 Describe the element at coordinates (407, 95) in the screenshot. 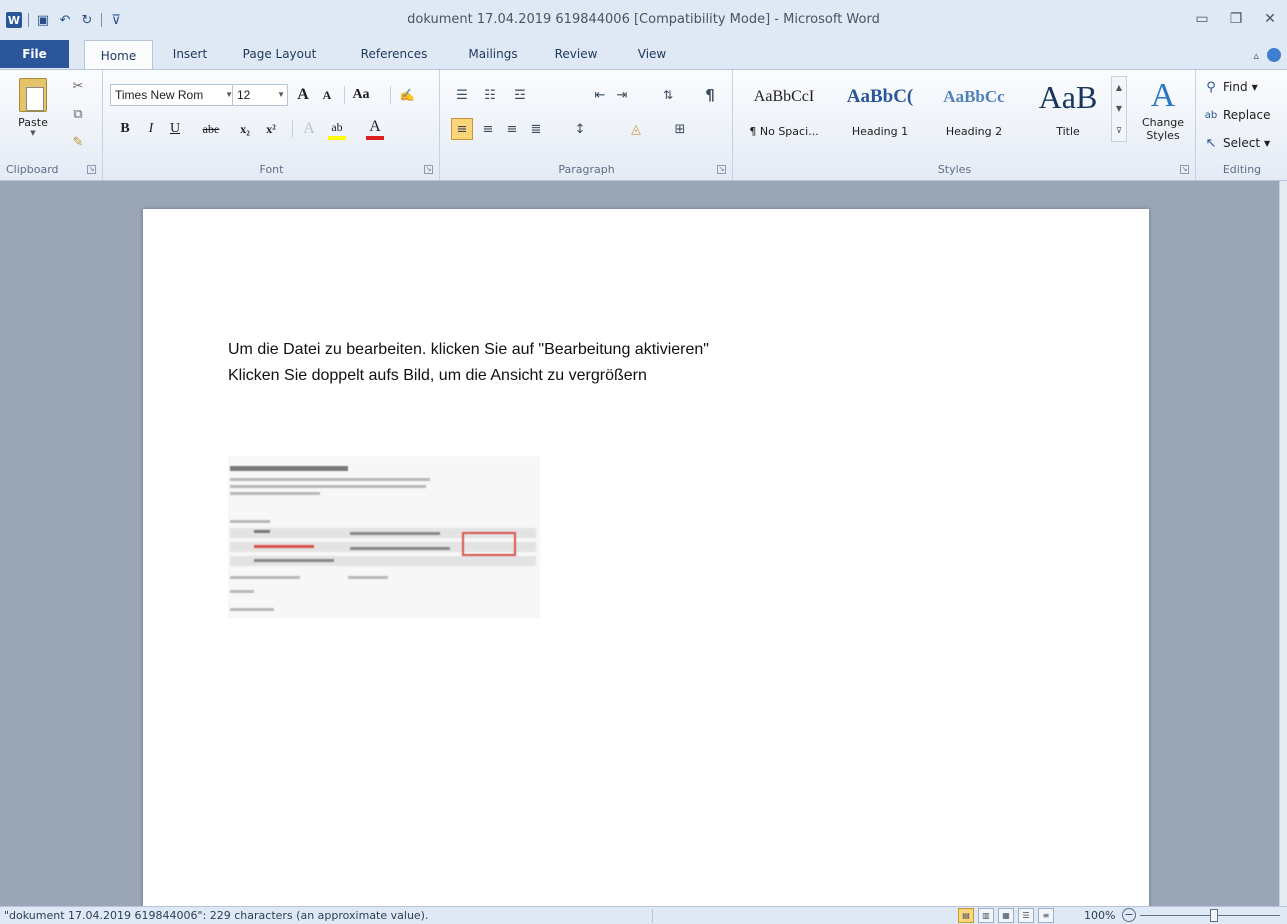

I see `clear-formatting-icon: ✍` at that location.